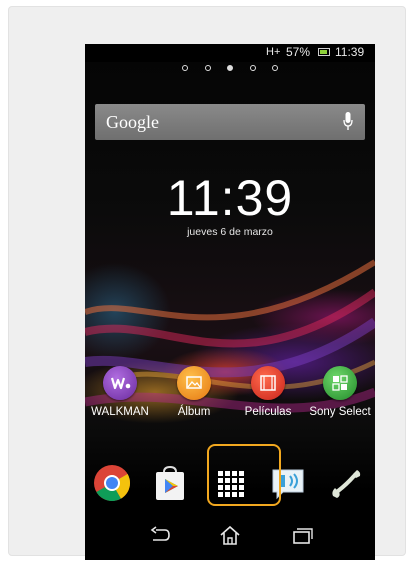 Image resolution: width=415 pixels, height=562 pixels. What do you see at coordinates (132, 122) in the screenshot?
I see `google-search-label: Google` at bounding box center [132, 122].